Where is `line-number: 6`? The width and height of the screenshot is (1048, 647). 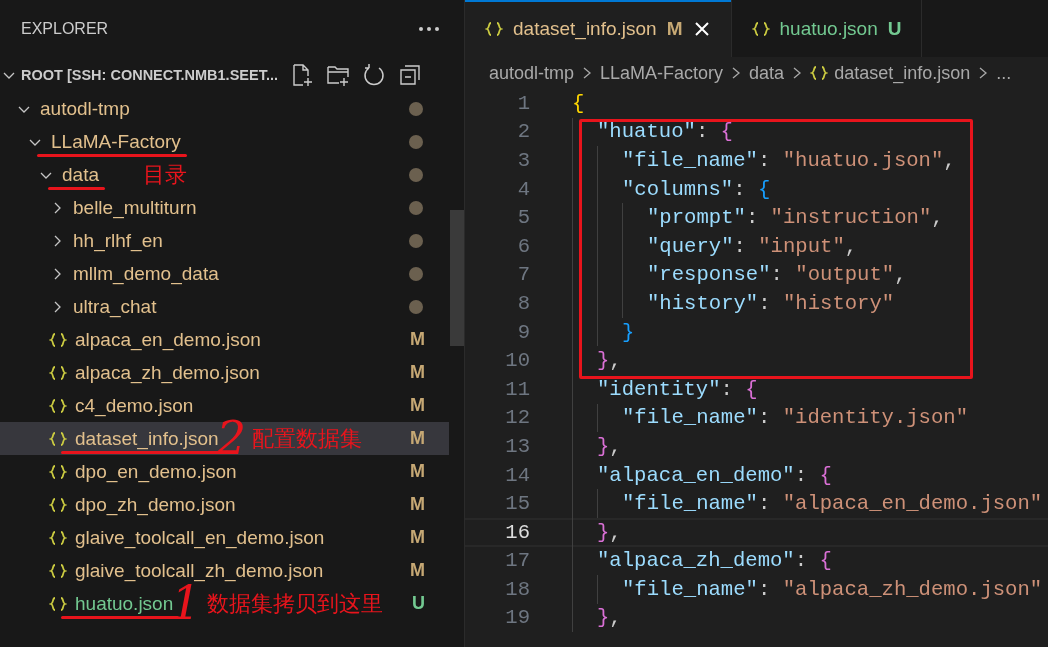
line-number: 6 is located at coordinates (523, 246).